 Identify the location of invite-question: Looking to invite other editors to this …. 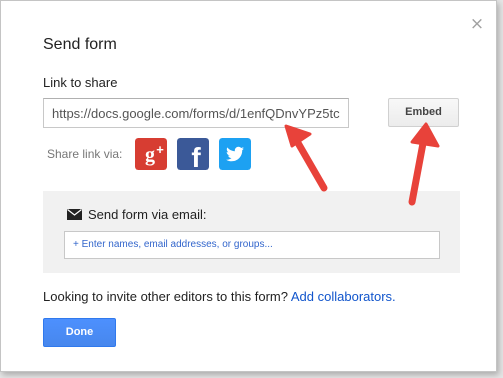
(165, 296).